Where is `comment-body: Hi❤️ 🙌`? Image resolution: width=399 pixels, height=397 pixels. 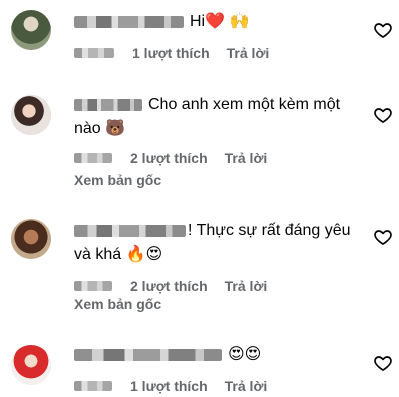
comment-body: Hi❤️ 🙌 is located at coordinates (214, 22).